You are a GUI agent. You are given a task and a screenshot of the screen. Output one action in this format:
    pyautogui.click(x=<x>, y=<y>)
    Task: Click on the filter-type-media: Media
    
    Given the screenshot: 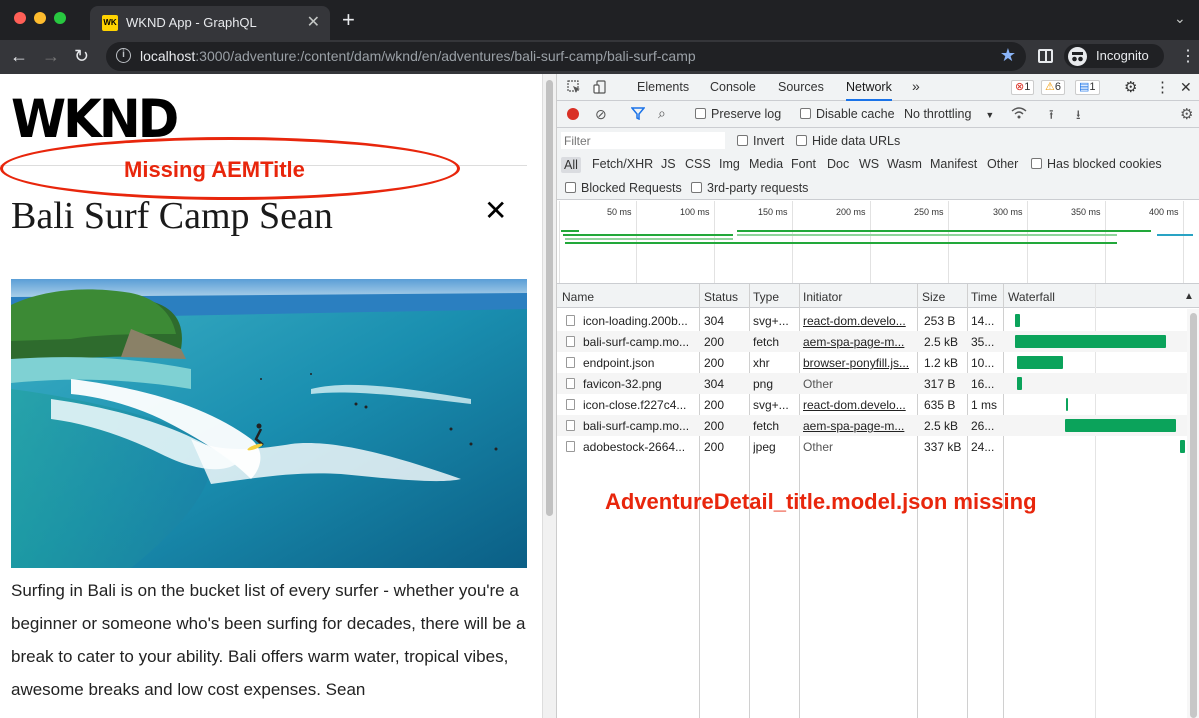 What is the action you would take?
    pyautogui.click(x=766, y=164)
    